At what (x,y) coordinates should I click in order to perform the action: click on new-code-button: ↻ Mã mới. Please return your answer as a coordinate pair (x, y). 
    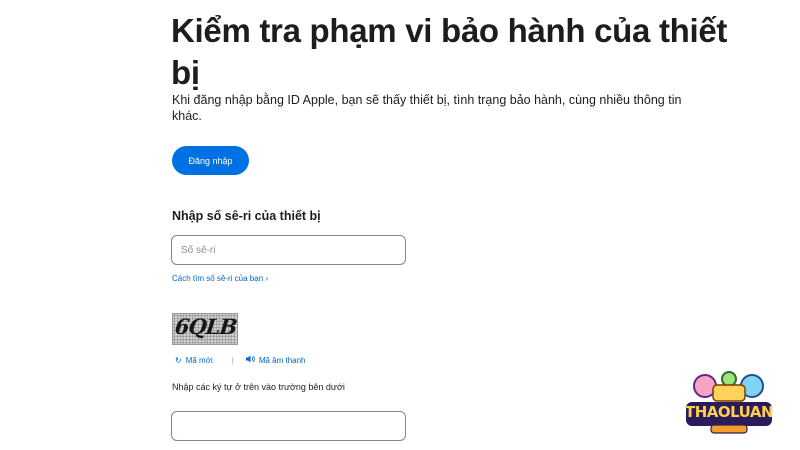
    Looking at the image, I should click on (194, 360).